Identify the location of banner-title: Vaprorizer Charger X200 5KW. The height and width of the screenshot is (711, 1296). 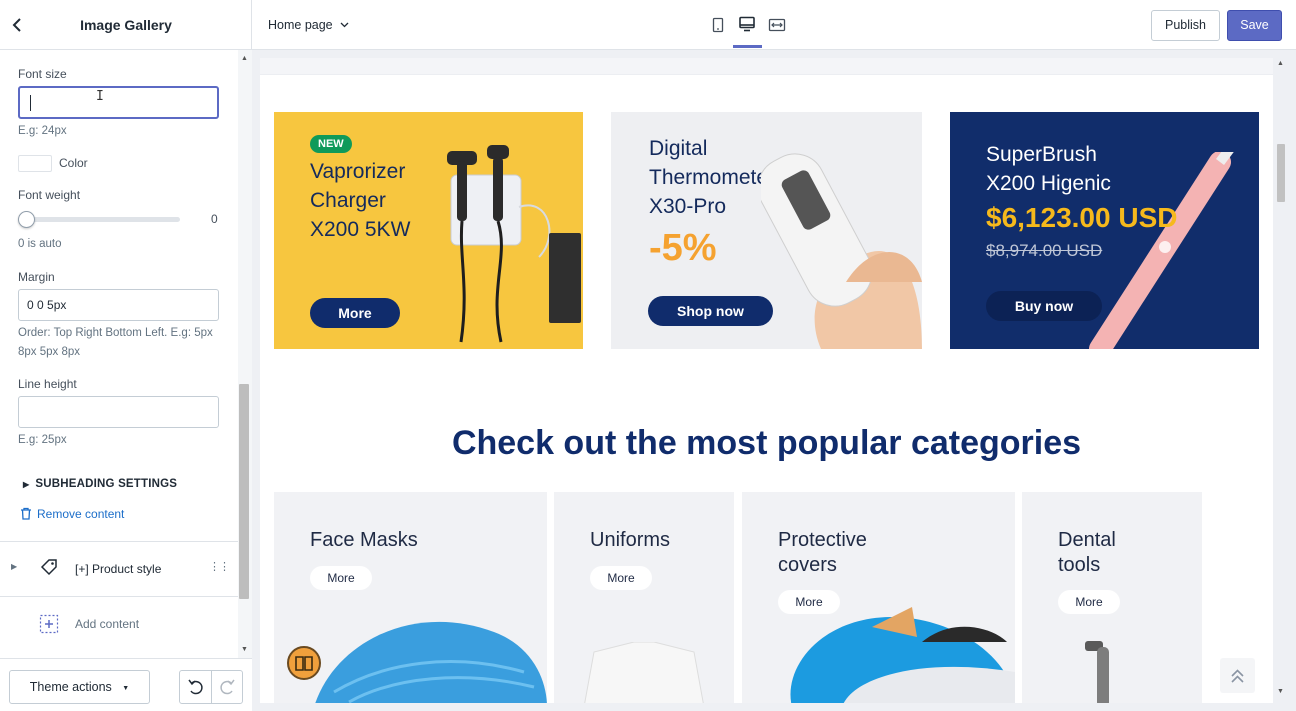
(360, 200).